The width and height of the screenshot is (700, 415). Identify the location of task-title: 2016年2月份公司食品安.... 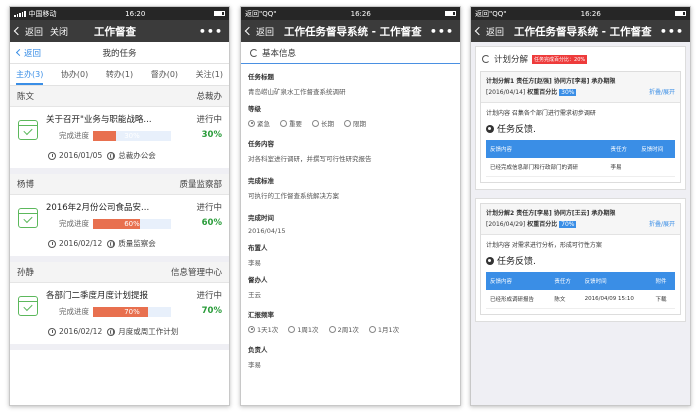
(98, 208).